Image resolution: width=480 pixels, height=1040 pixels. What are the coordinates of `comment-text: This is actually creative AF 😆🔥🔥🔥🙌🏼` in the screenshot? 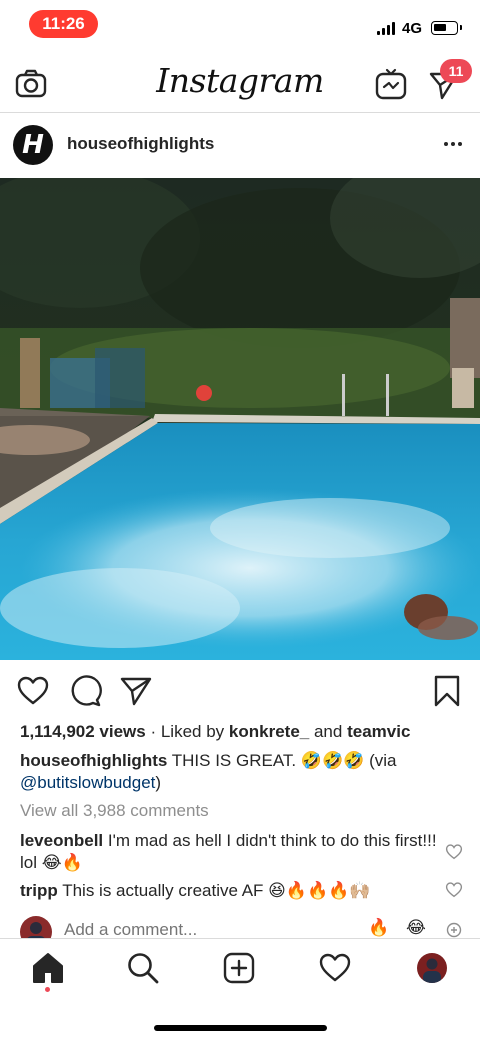 It's located at (216, 890).